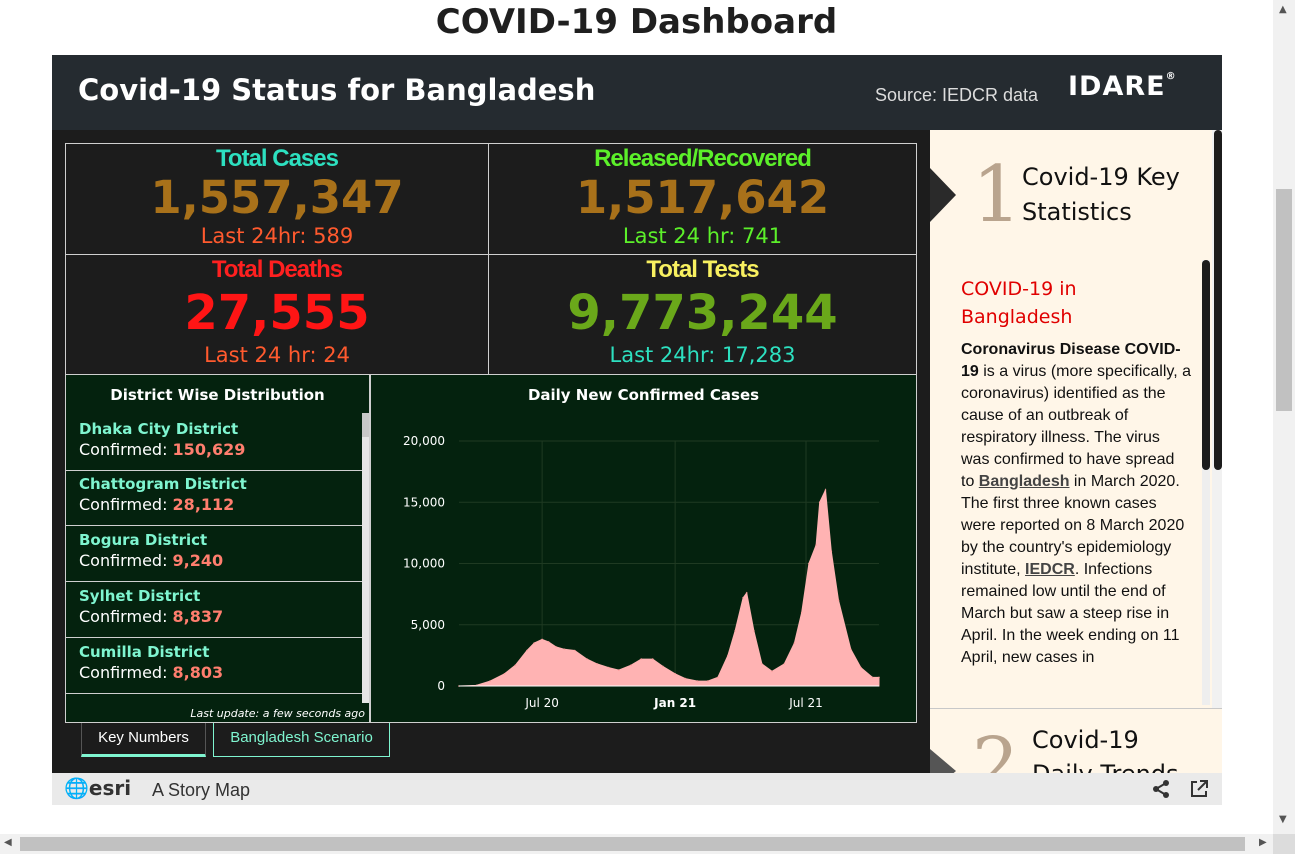 This screenshot has width=1295, height=854. I want to click on scroll-right-arrow-icon: ▶, so click(1263, 842).